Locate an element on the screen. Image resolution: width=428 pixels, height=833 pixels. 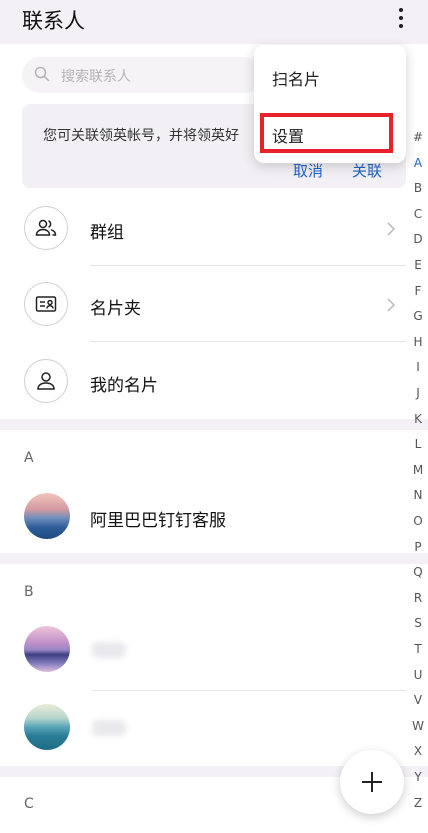
section-header-a: A is located at coordinates (29, 458).